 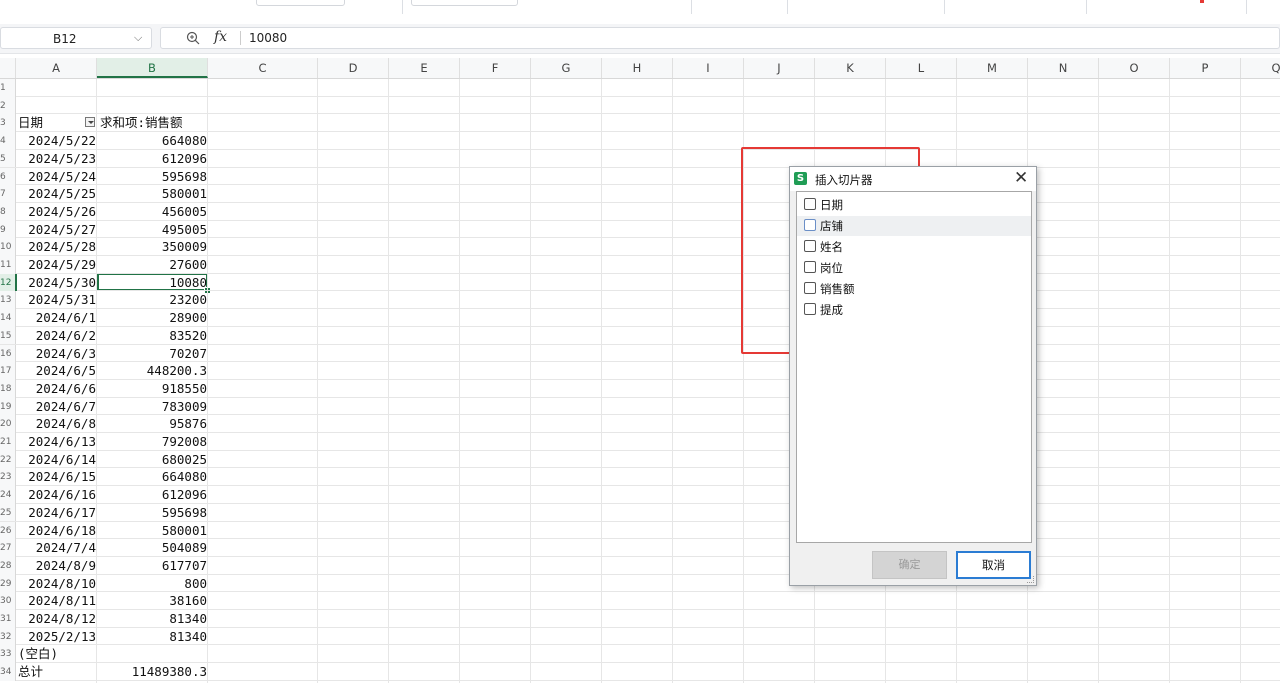 I want to click on column-header-d: D, so click(x=353, y=68).